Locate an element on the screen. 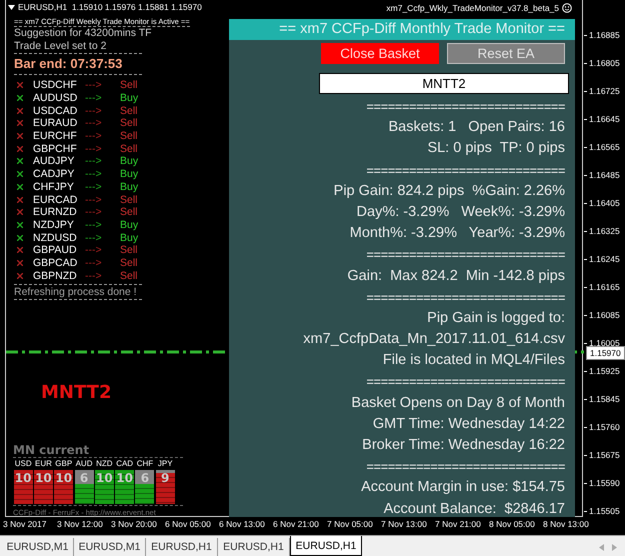  price-label: 1.15590 is located at coordinates (604, 483).